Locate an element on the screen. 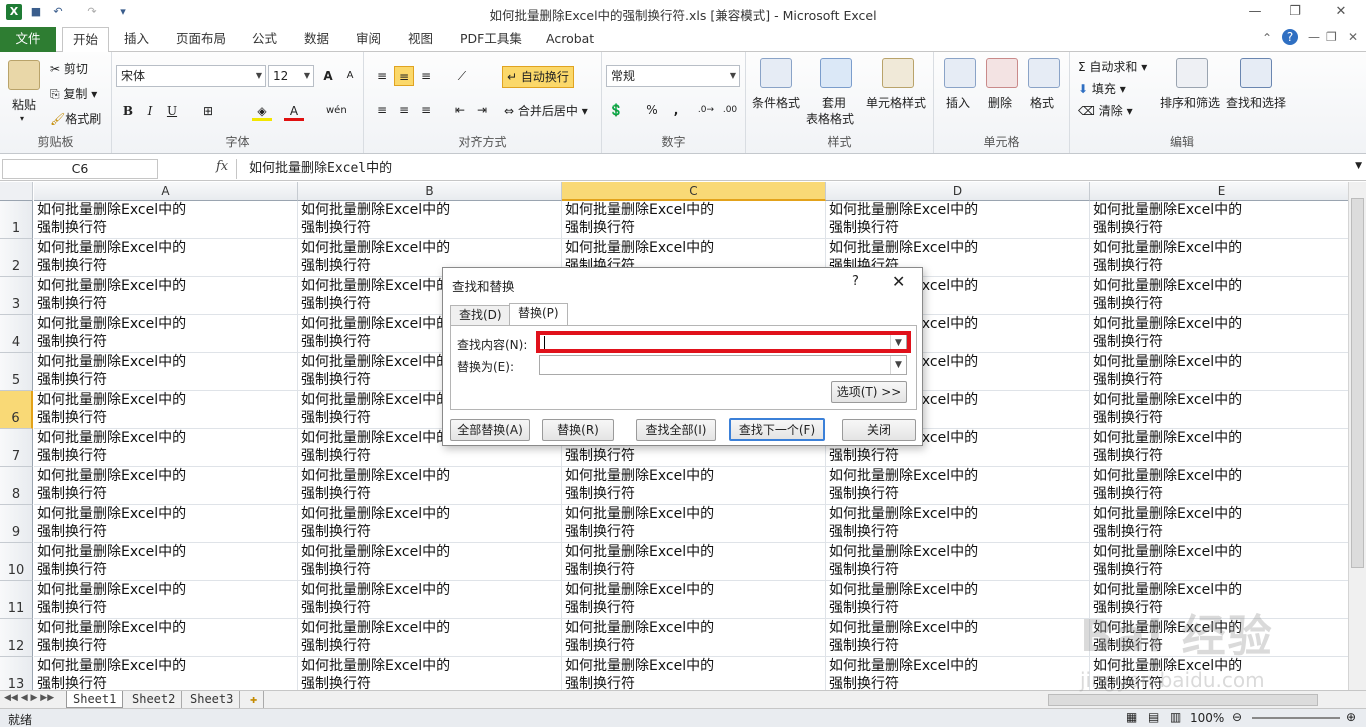 The image size is (1366, 728). underline-button: U is located at coordinates (172, 111).